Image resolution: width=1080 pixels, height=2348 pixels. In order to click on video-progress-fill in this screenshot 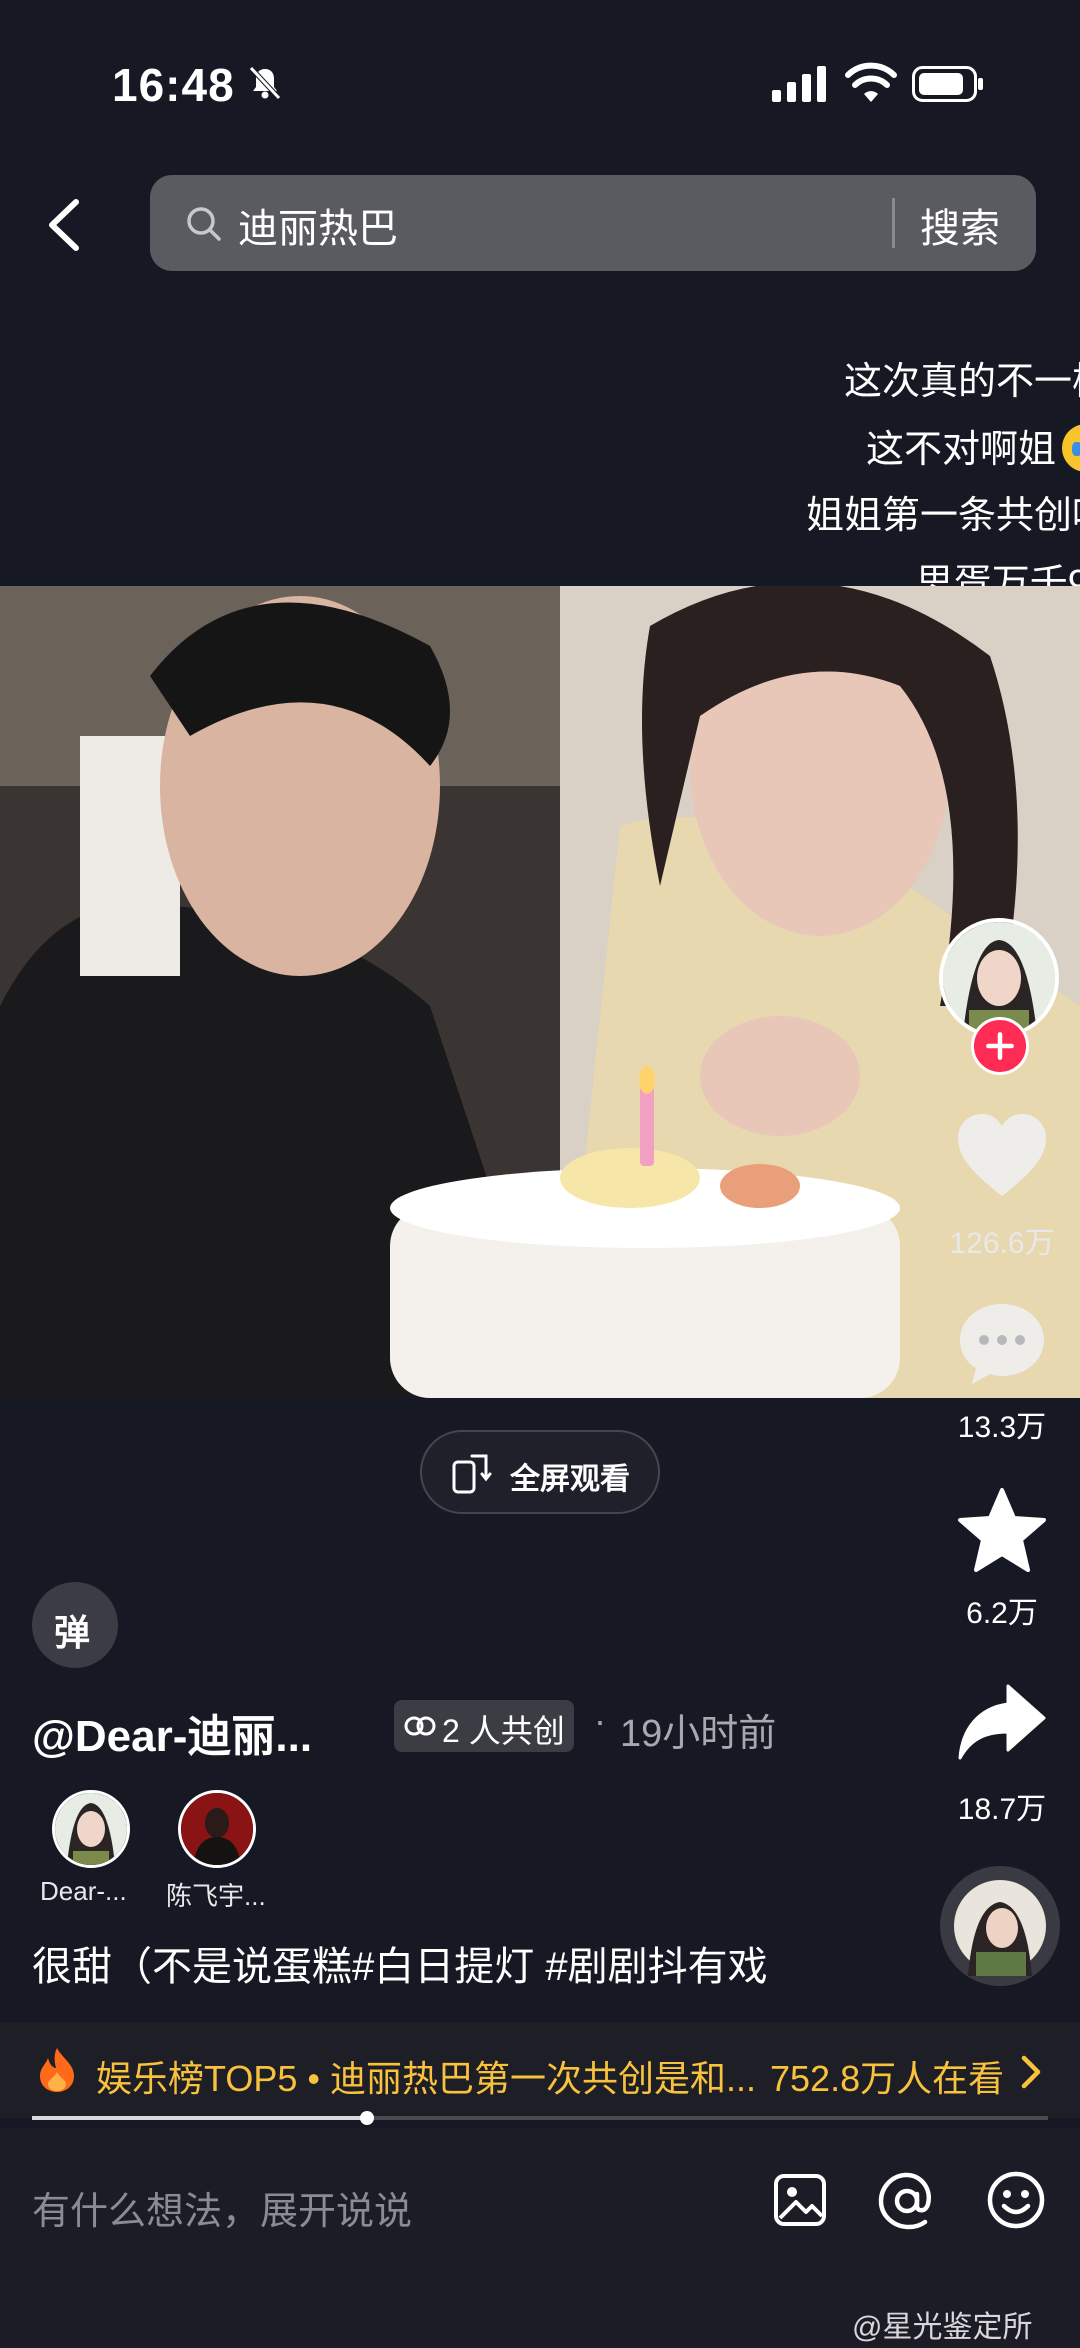, I will do `click(200, 2118)`.